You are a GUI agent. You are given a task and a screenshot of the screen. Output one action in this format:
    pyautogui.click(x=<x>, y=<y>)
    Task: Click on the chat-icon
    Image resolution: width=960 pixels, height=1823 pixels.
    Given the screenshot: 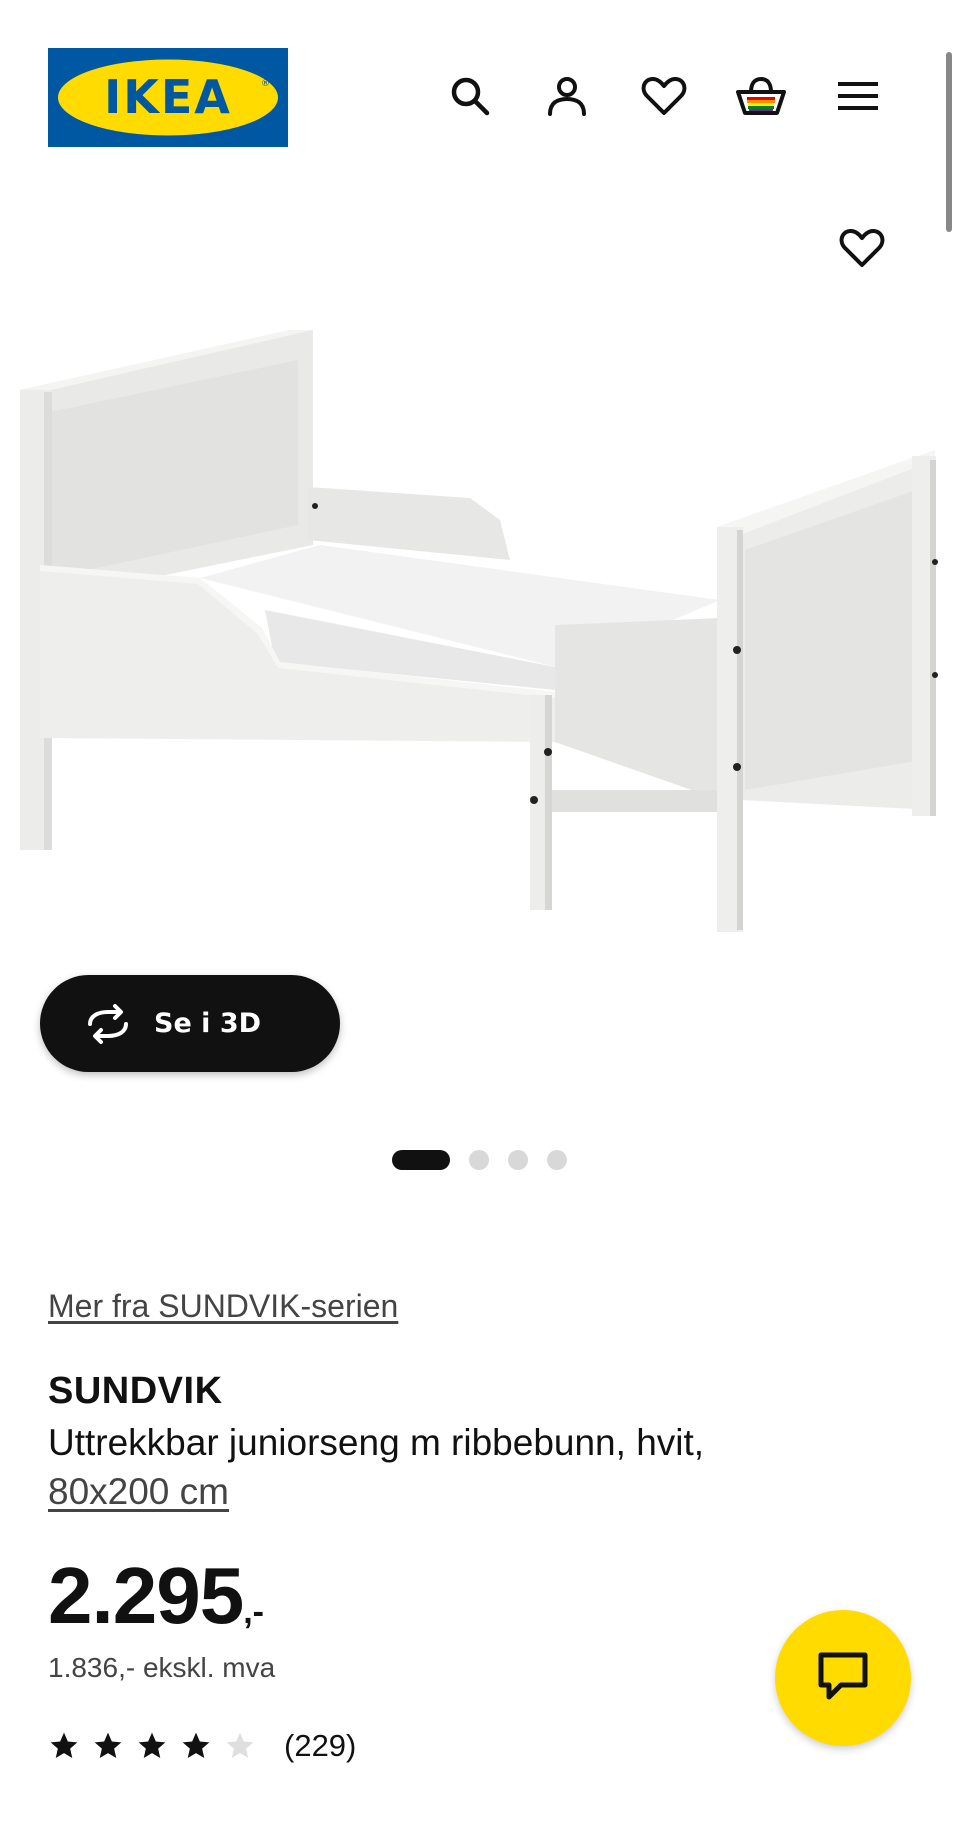 What is the action you would take?
    pyautogui.click(x=843, y=1678)
    